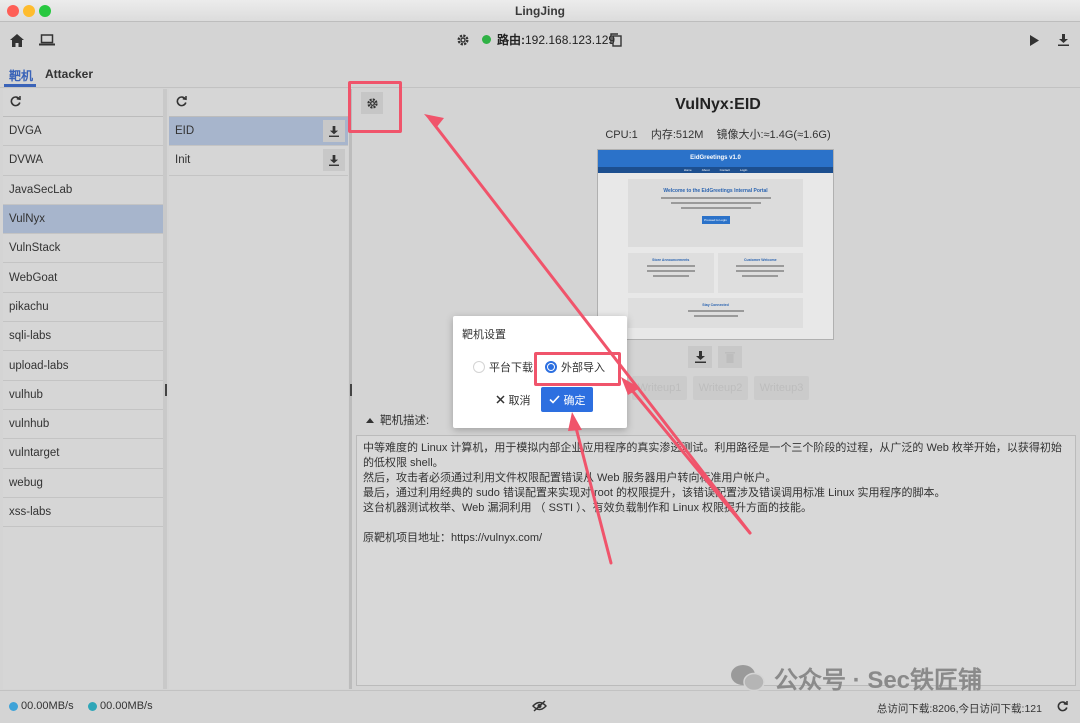  What do you see at coordinates (83, 483) in the screenshot?
I see `target-item-webug: webug` at bounding box center [83, 483].